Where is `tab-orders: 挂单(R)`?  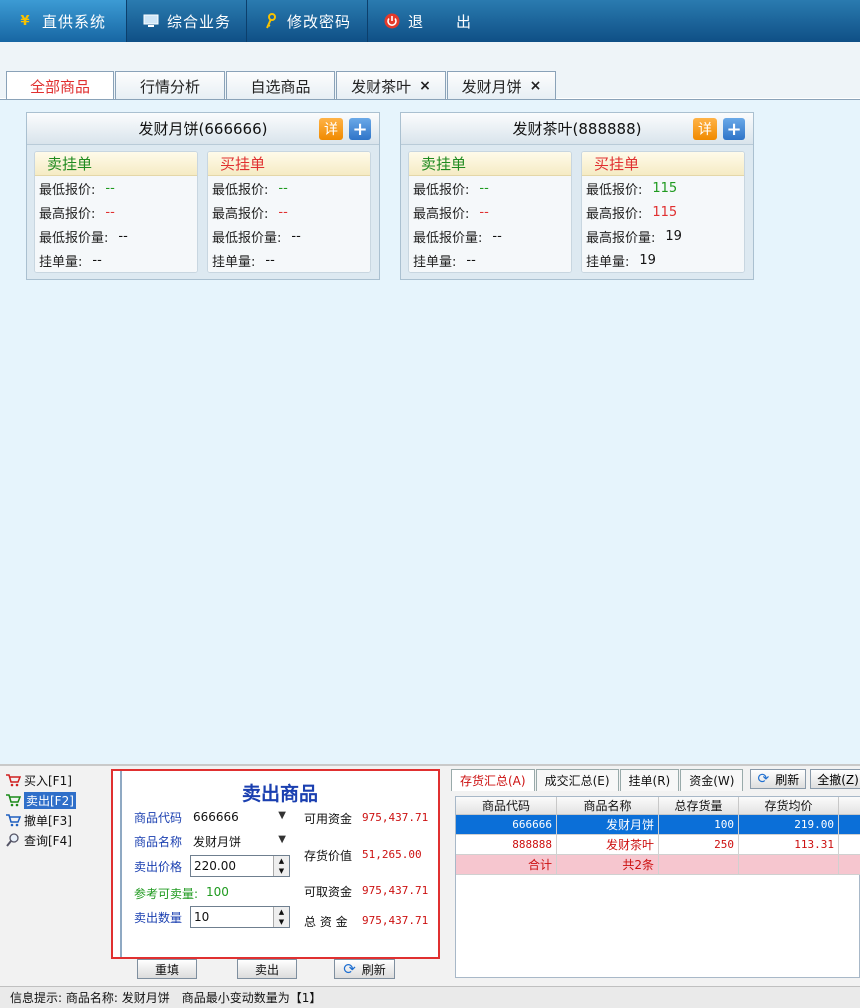 tab-orders: 挂单(R) is located at coordinates (649, 780).